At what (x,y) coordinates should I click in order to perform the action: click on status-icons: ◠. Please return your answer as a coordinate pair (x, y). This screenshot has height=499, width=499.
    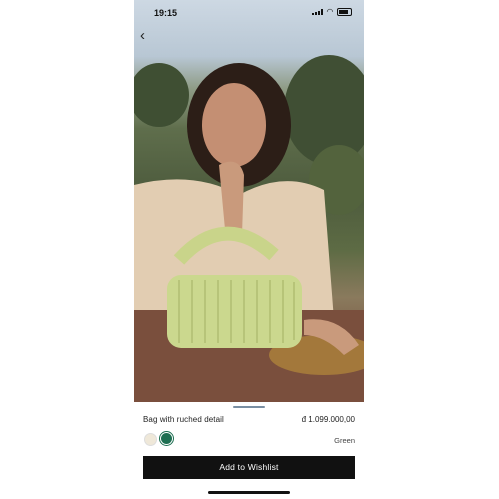
    Looking at the image, I should click on (331, 11).